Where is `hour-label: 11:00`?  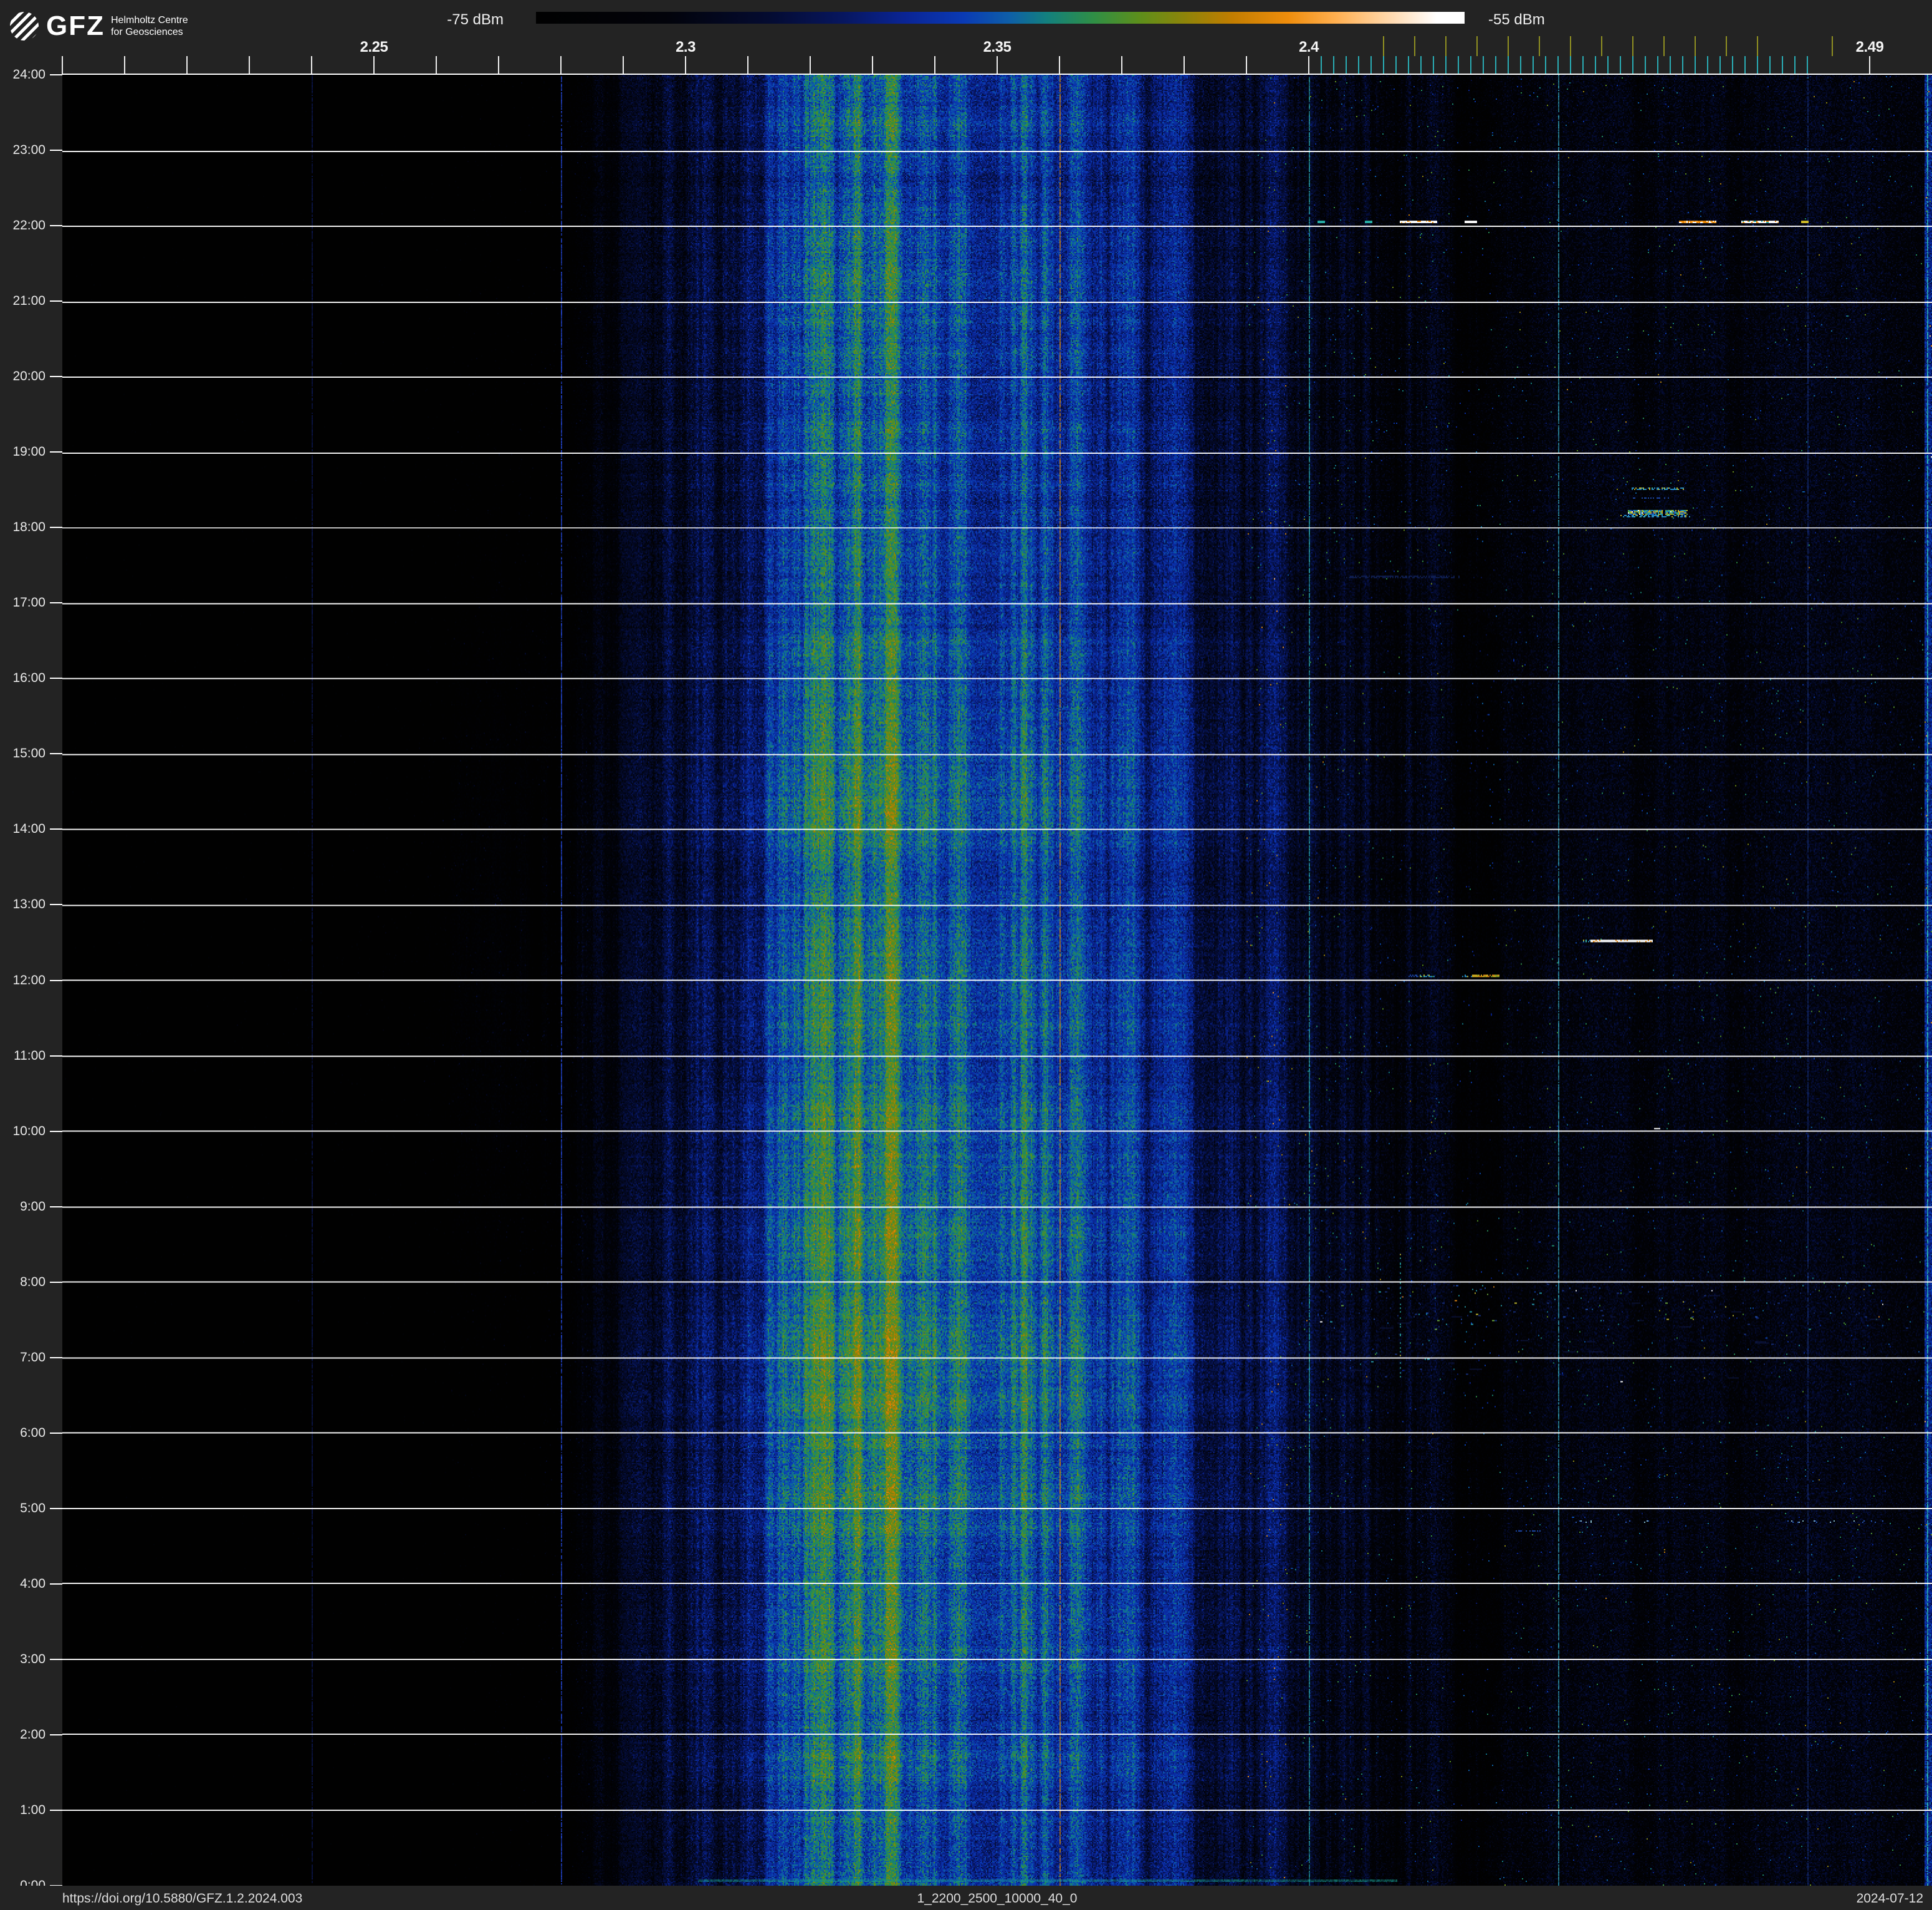 hour-label: 11:00 is located at coordinates (29, 1055).